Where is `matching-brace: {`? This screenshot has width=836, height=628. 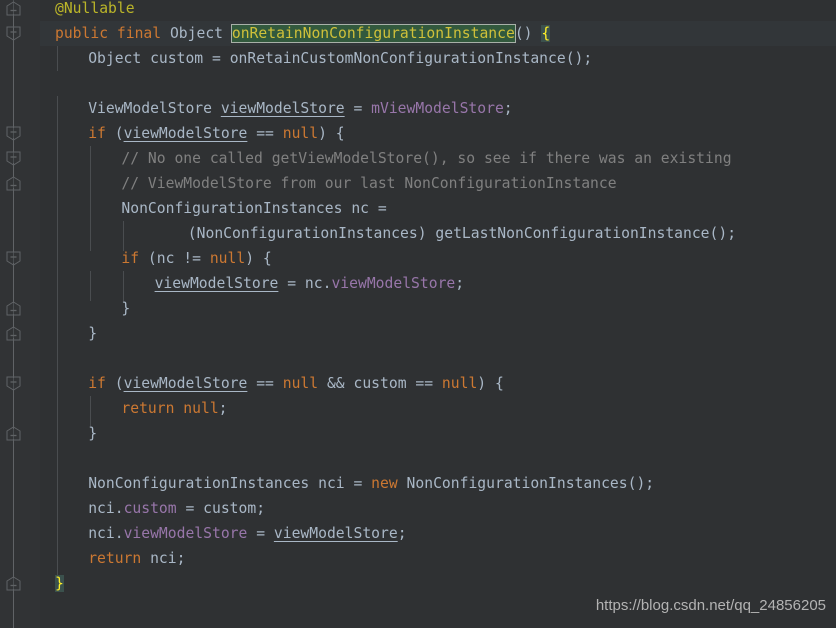
matching-brace: { is located at coordinates (546, 33).